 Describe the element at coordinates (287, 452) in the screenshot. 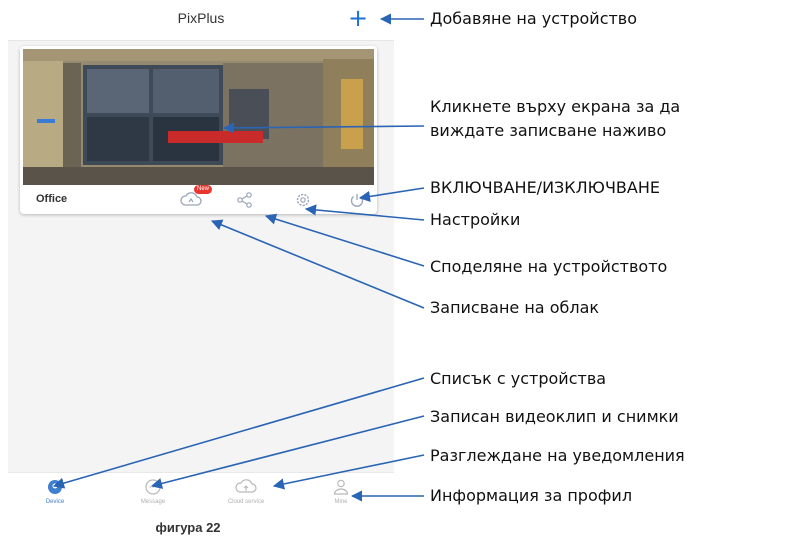

I see `arrow-recorded` at that location.